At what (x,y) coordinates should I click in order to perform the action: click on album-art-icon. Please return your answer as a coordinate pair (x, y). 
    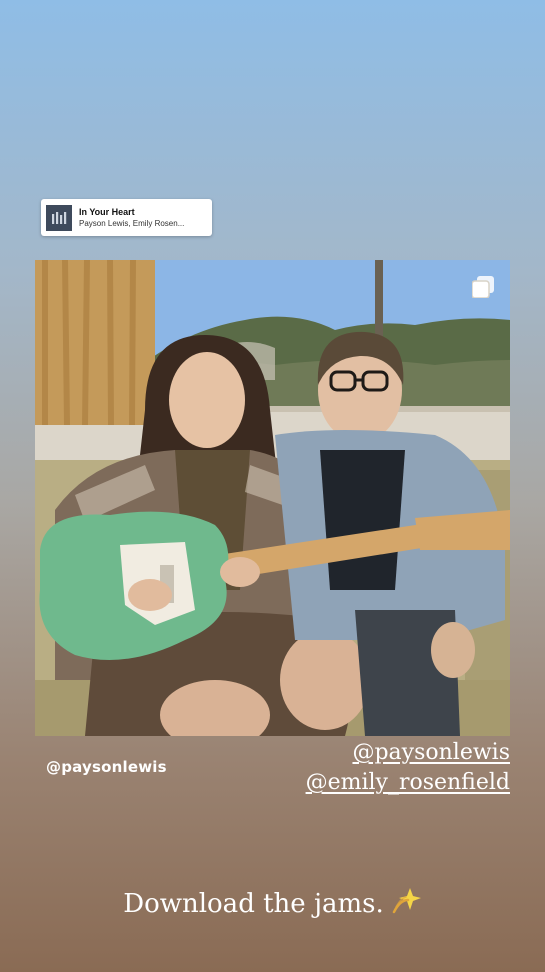
    Looking at the image, I should click on (59, 217).